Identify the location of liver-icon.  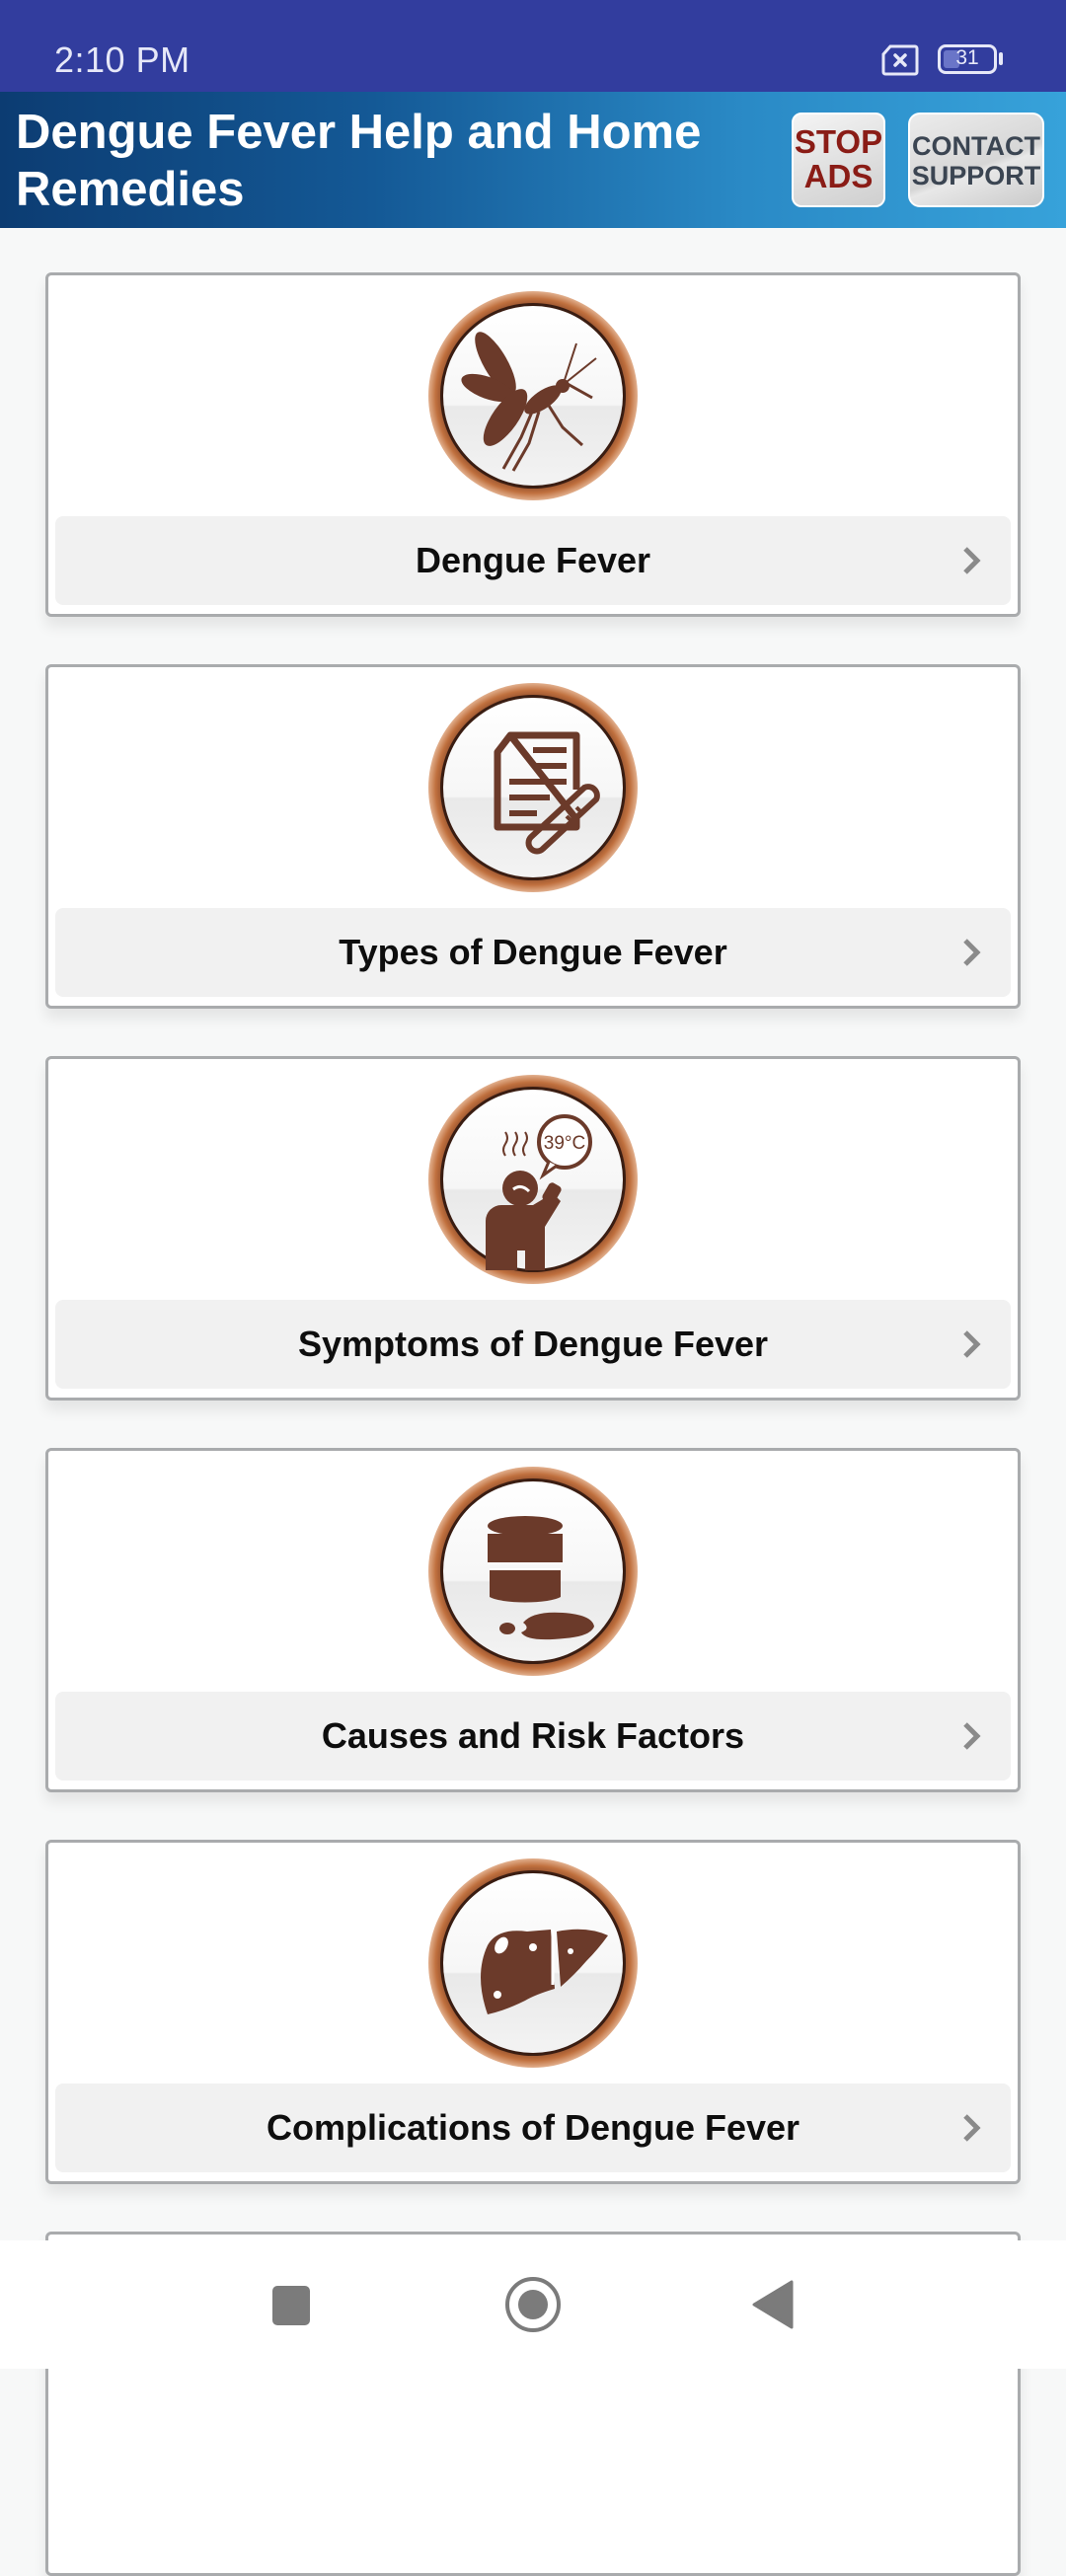
(533, 1963).